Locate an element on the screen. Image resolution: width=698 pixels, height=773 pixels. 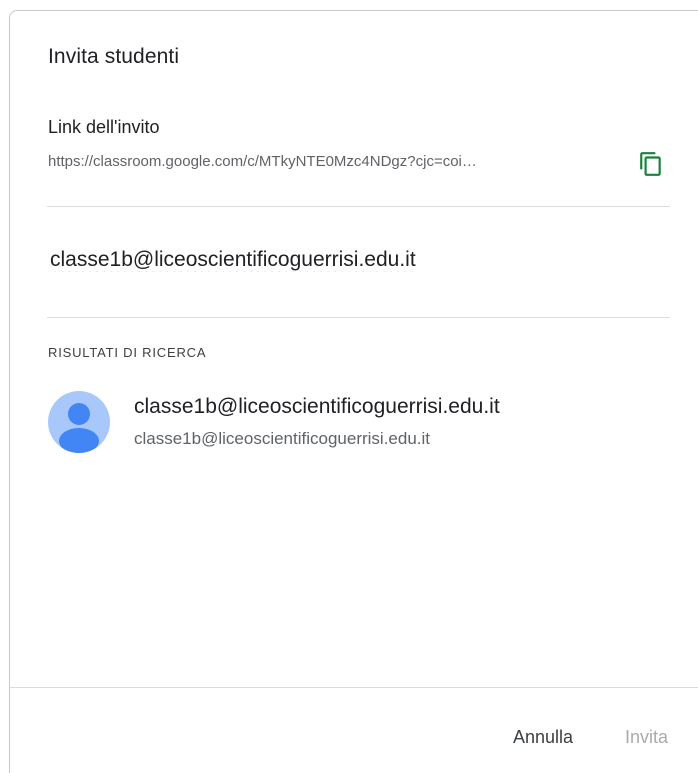
copy-link-button is located at coordinates (651, 164).